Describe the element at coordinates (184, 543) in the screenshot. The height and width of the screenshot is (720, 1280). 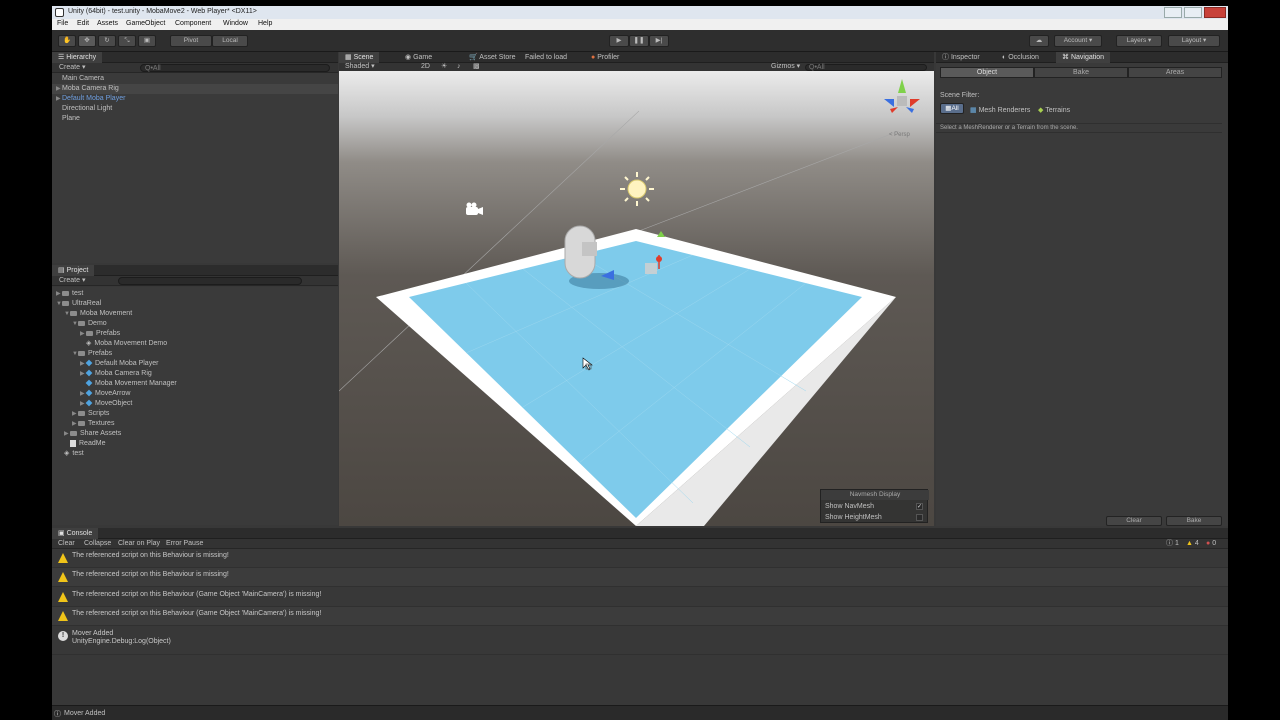
I see `console-error-pause-button: Error Pause` at that location.